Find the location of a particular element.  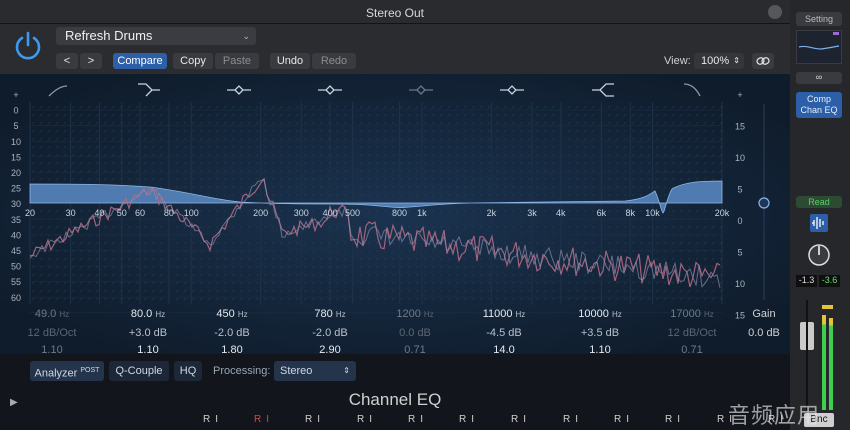

analyzer-db-tick: 5 is located at coordinates (15, 126).